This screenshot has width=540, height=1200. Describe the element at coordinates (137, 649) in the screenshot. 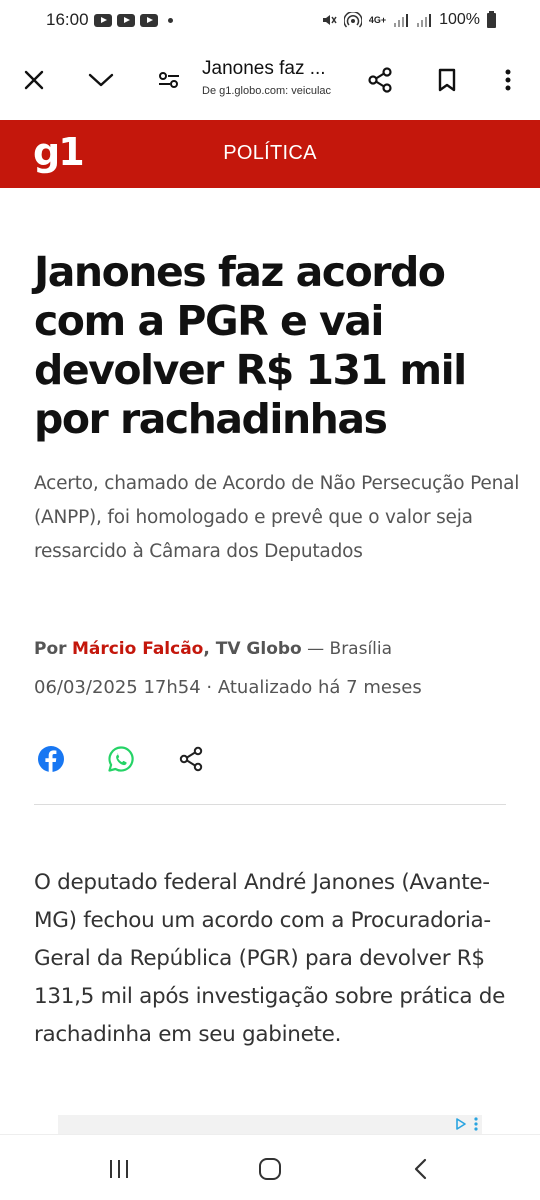

I see `author-link: Márcio Falcão` at that location.